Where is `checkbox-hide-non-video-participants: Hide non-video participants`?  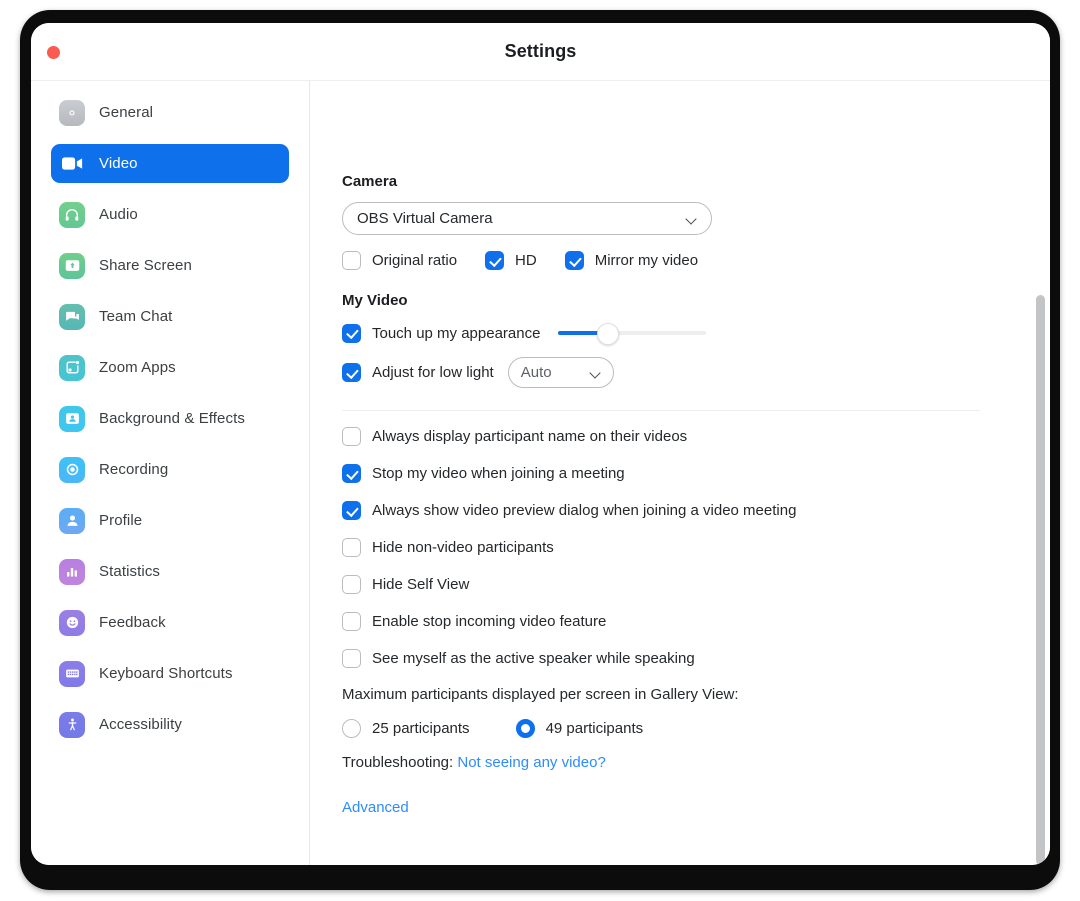 checkbox-hide-non-video-participants: Hide non-video participants is located at coordinates (696, 547).